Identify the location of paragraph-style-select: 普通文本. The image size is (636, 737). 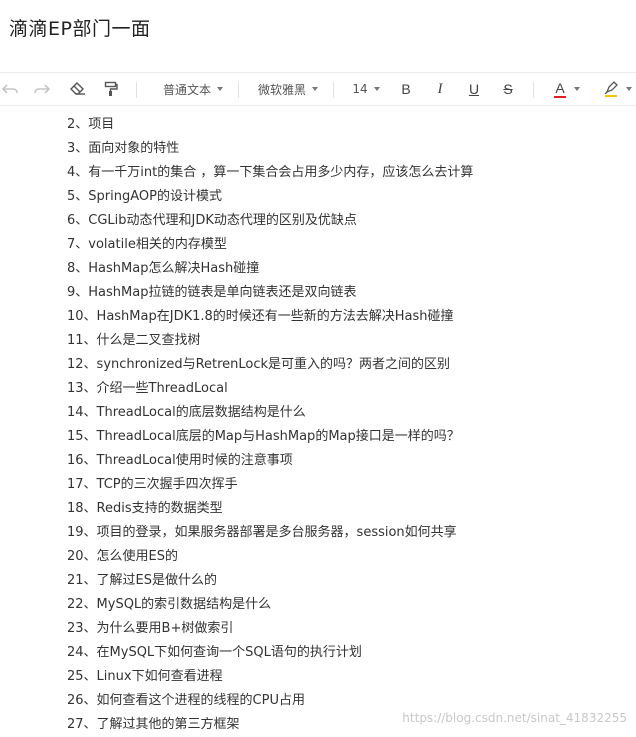
(193, 89).